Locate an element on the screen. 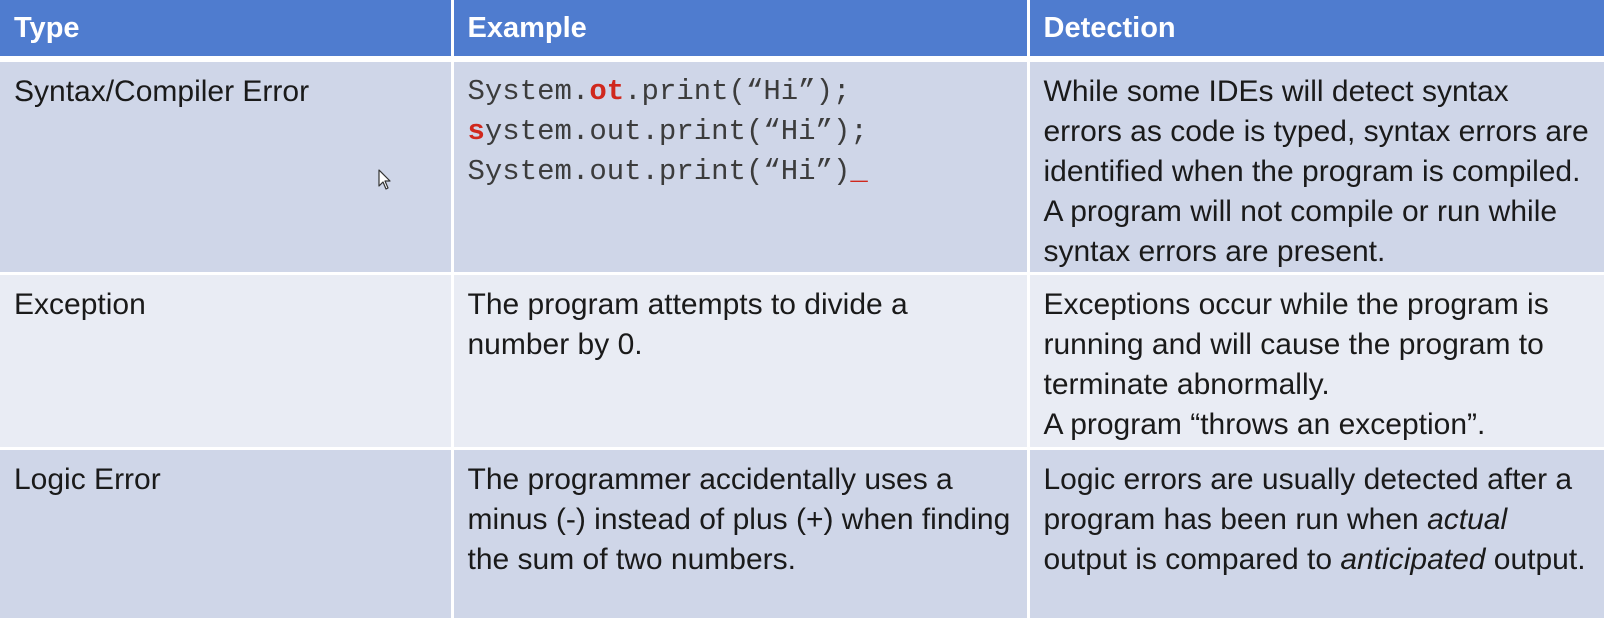 This screenshot has width=1604, height=618. code-line-3: System.out.print(“Hi”)_ is located at coordinates (740, 172).